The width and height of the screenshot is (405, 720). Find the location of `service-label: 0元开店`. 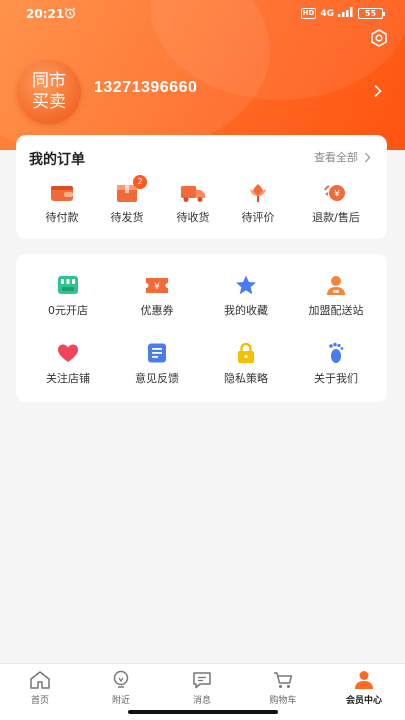

service-label: 0元开店 is located at coordinates (68, 310).